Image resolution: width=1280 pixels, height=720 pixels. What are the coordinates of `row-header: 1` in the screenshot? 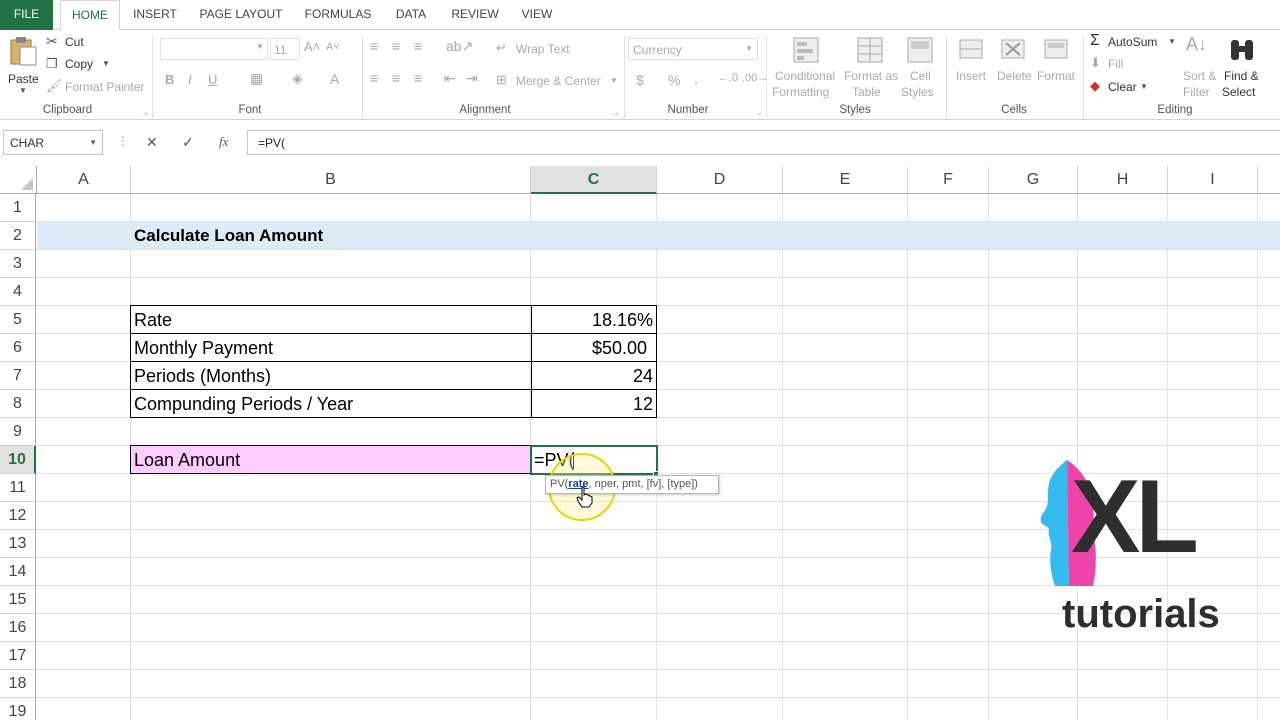 It's located at (18, 208).